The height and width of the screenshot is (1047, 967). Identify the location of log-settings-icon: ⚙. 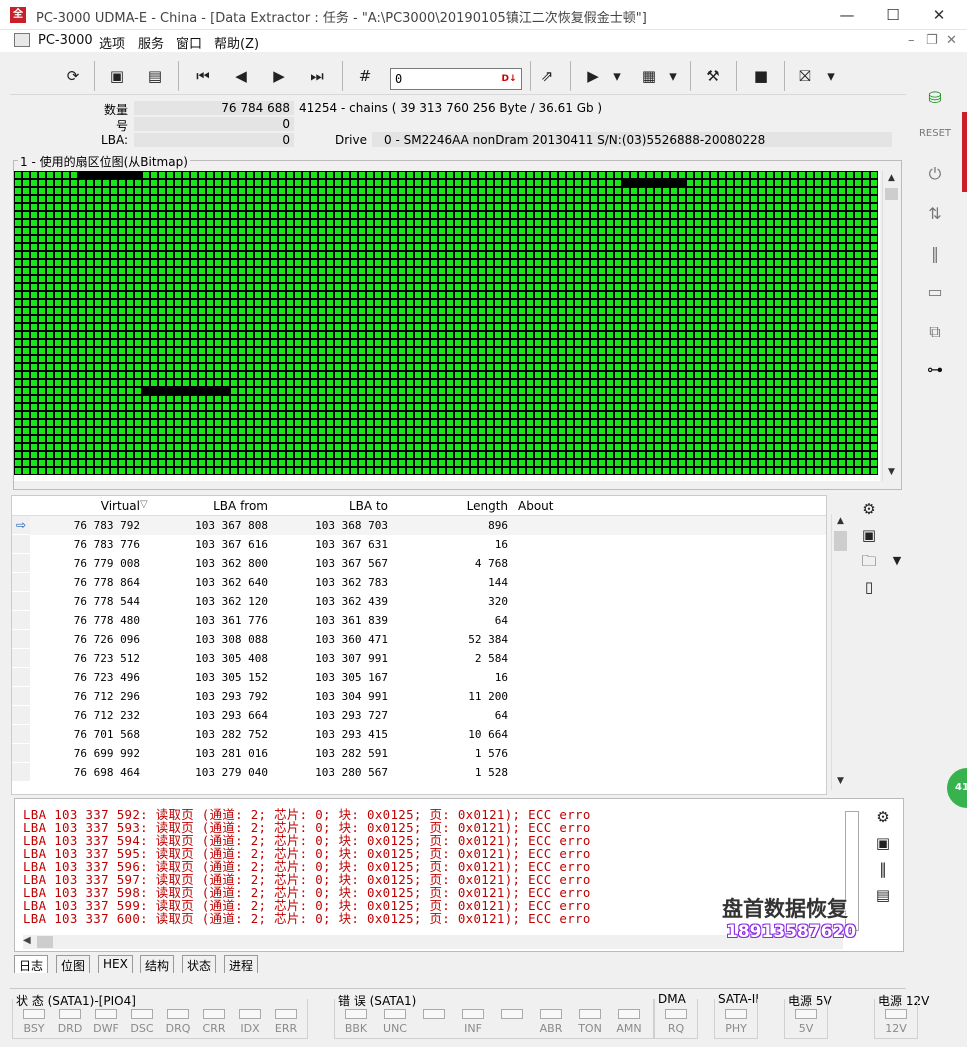
(883, 817).